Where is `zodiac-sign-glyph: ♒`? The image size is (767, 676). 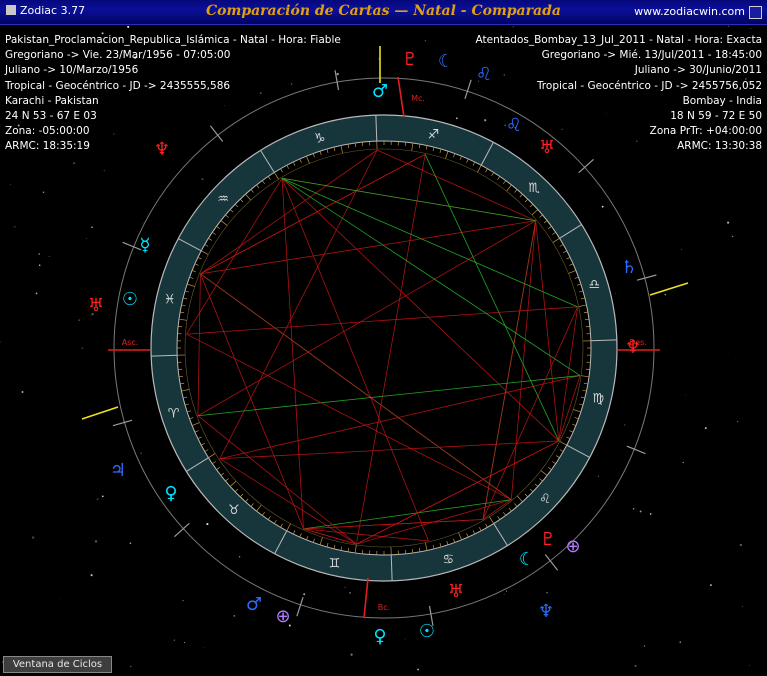
zodiac-sign-glyph: ♒ is located at coordinates (223, 199).